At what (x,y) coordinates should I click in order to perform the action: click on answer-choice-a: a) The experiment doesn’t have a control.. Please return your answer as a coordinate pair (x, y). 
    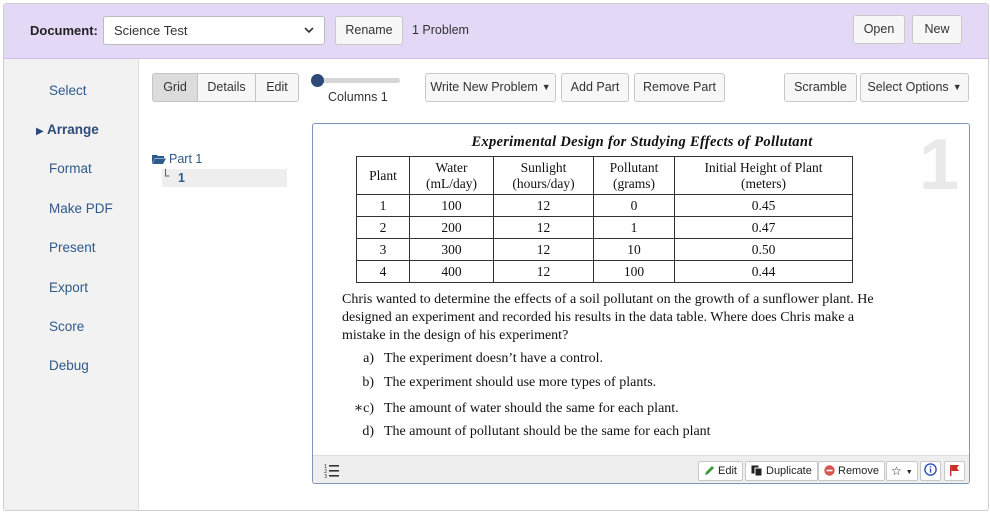
    Looking at the image, I should click on (622, 359).